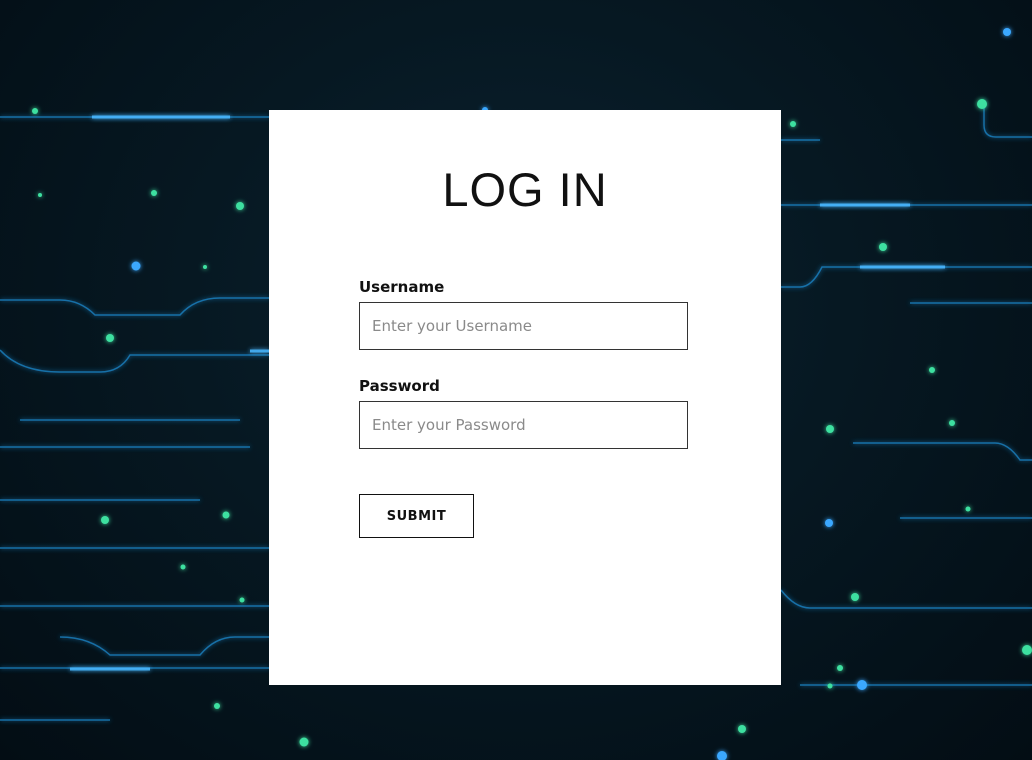  I want to click on password-label: Password, so click(399, 386).